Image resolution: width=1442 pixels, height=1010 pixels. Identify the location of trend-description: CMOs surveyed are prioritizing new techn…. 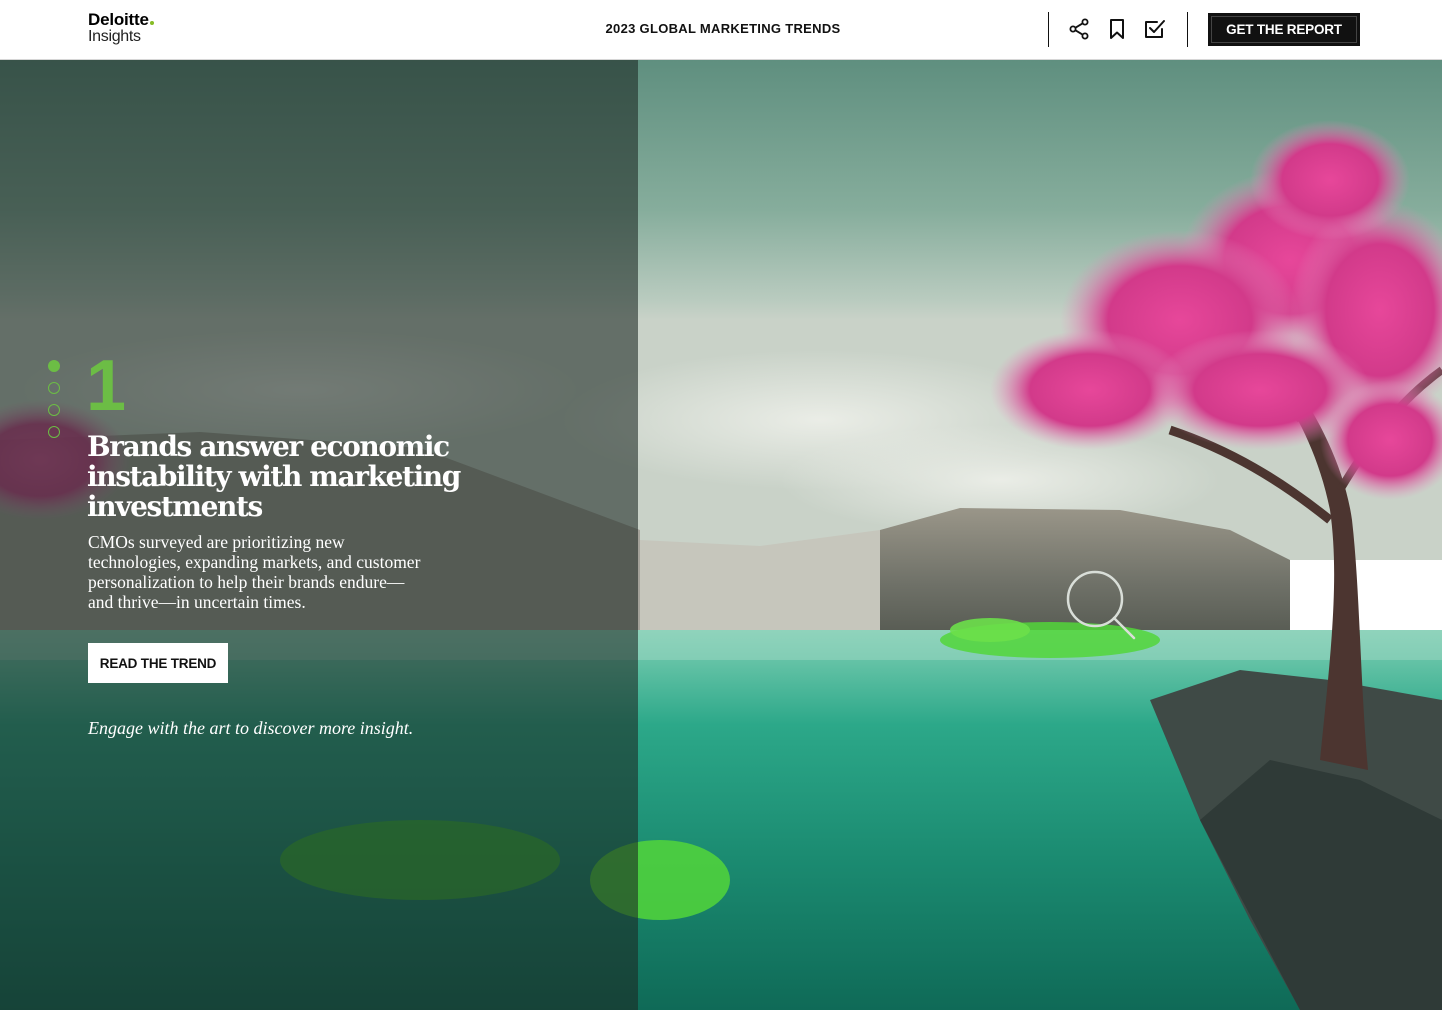
(254, 572).